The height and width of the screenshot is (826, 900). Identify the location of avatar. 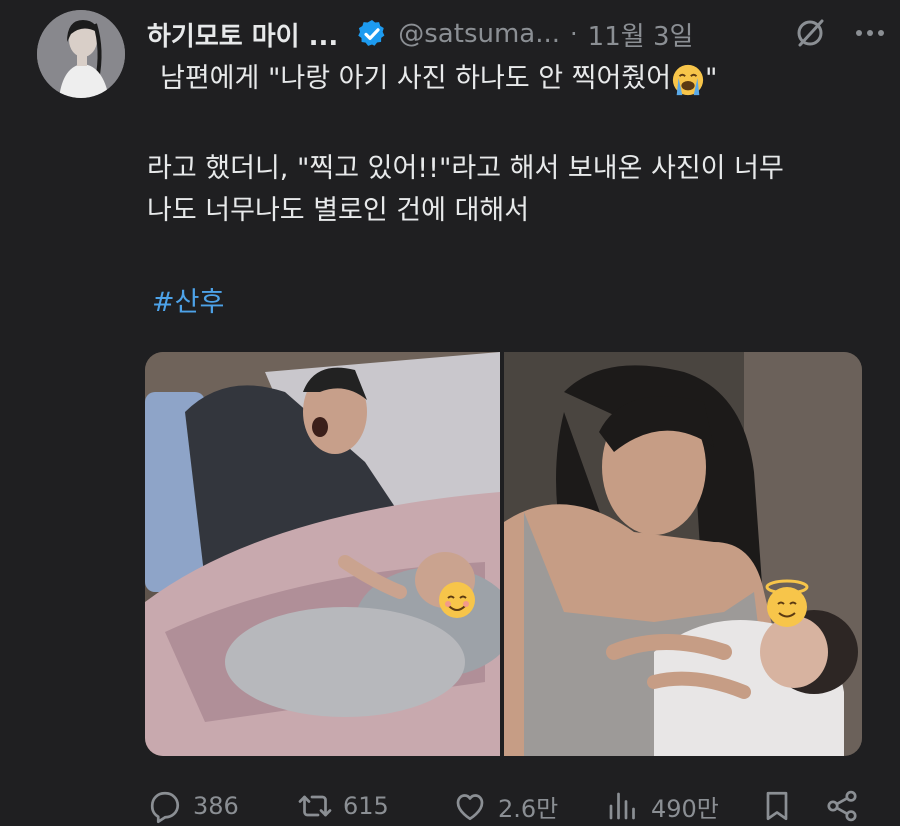
(81, 54).